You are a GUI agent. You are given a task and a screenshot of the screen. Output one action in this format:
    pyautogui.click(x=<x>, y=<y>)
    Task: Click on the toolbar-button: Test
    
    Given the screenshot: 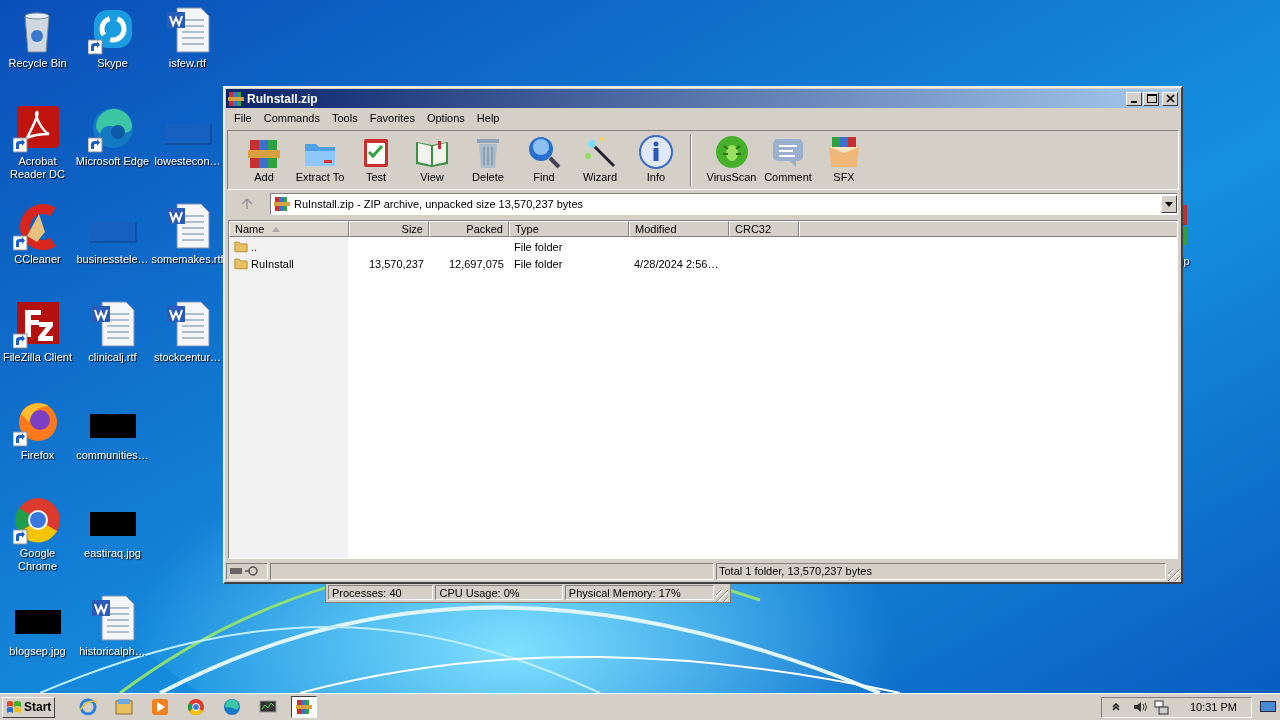 What is the action you would take?
    pyautogui.click(x=376, y=158)
    